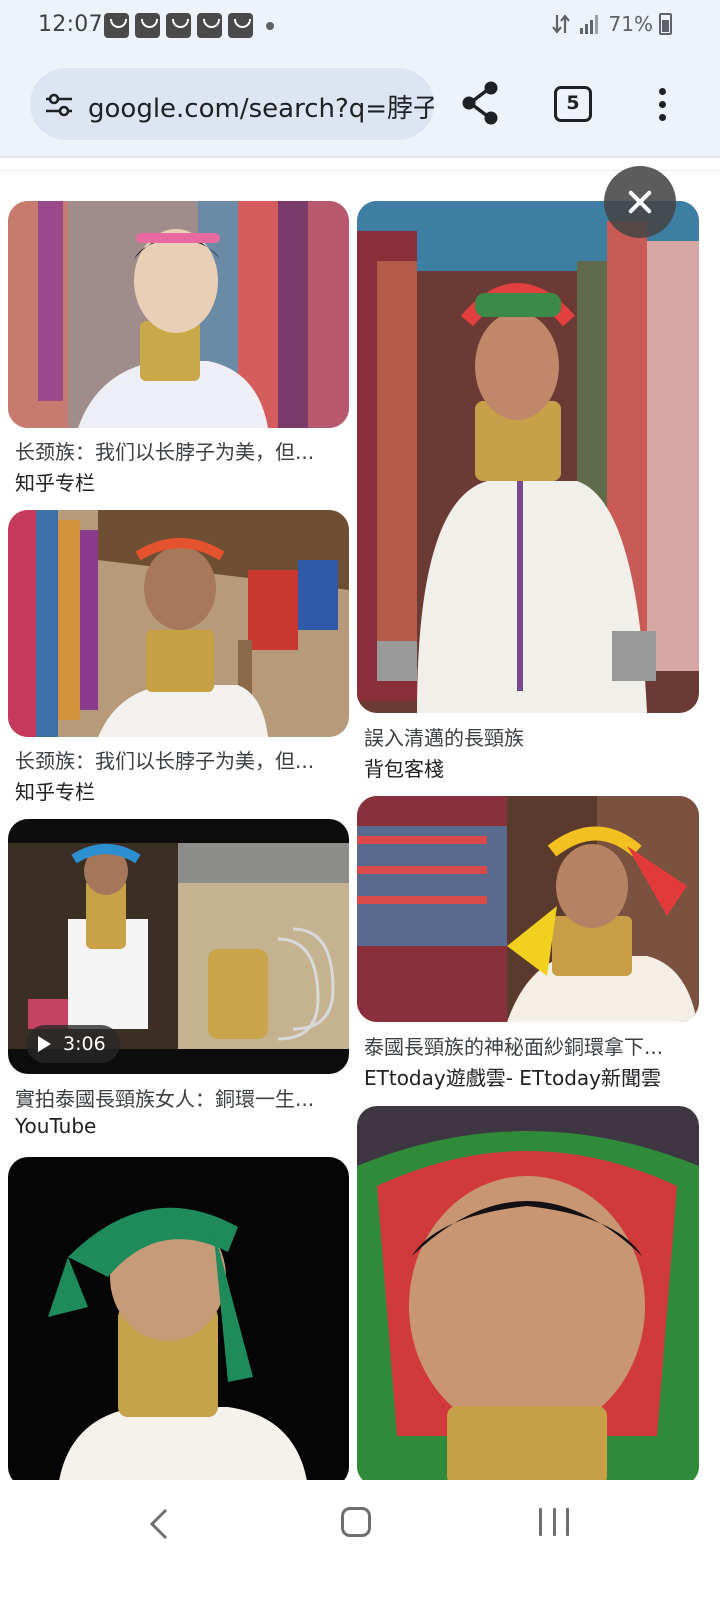  I want to click on result-source: 背包客棧, so click(404, 769).